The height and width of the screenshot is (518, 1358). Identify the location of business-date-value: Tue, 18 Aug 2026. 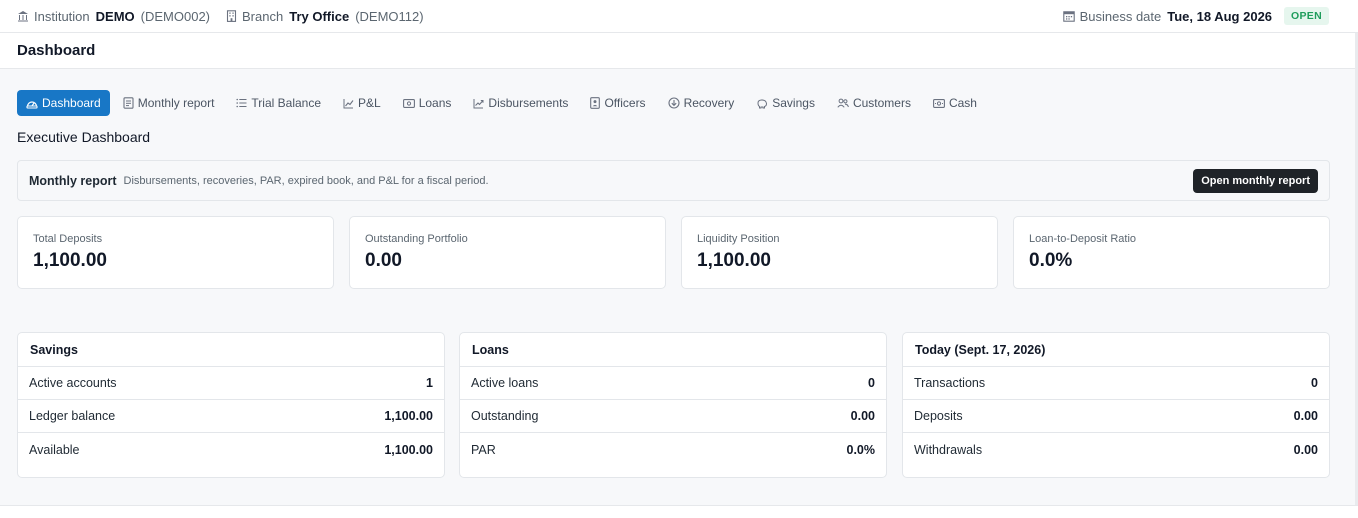
(1220, 16).